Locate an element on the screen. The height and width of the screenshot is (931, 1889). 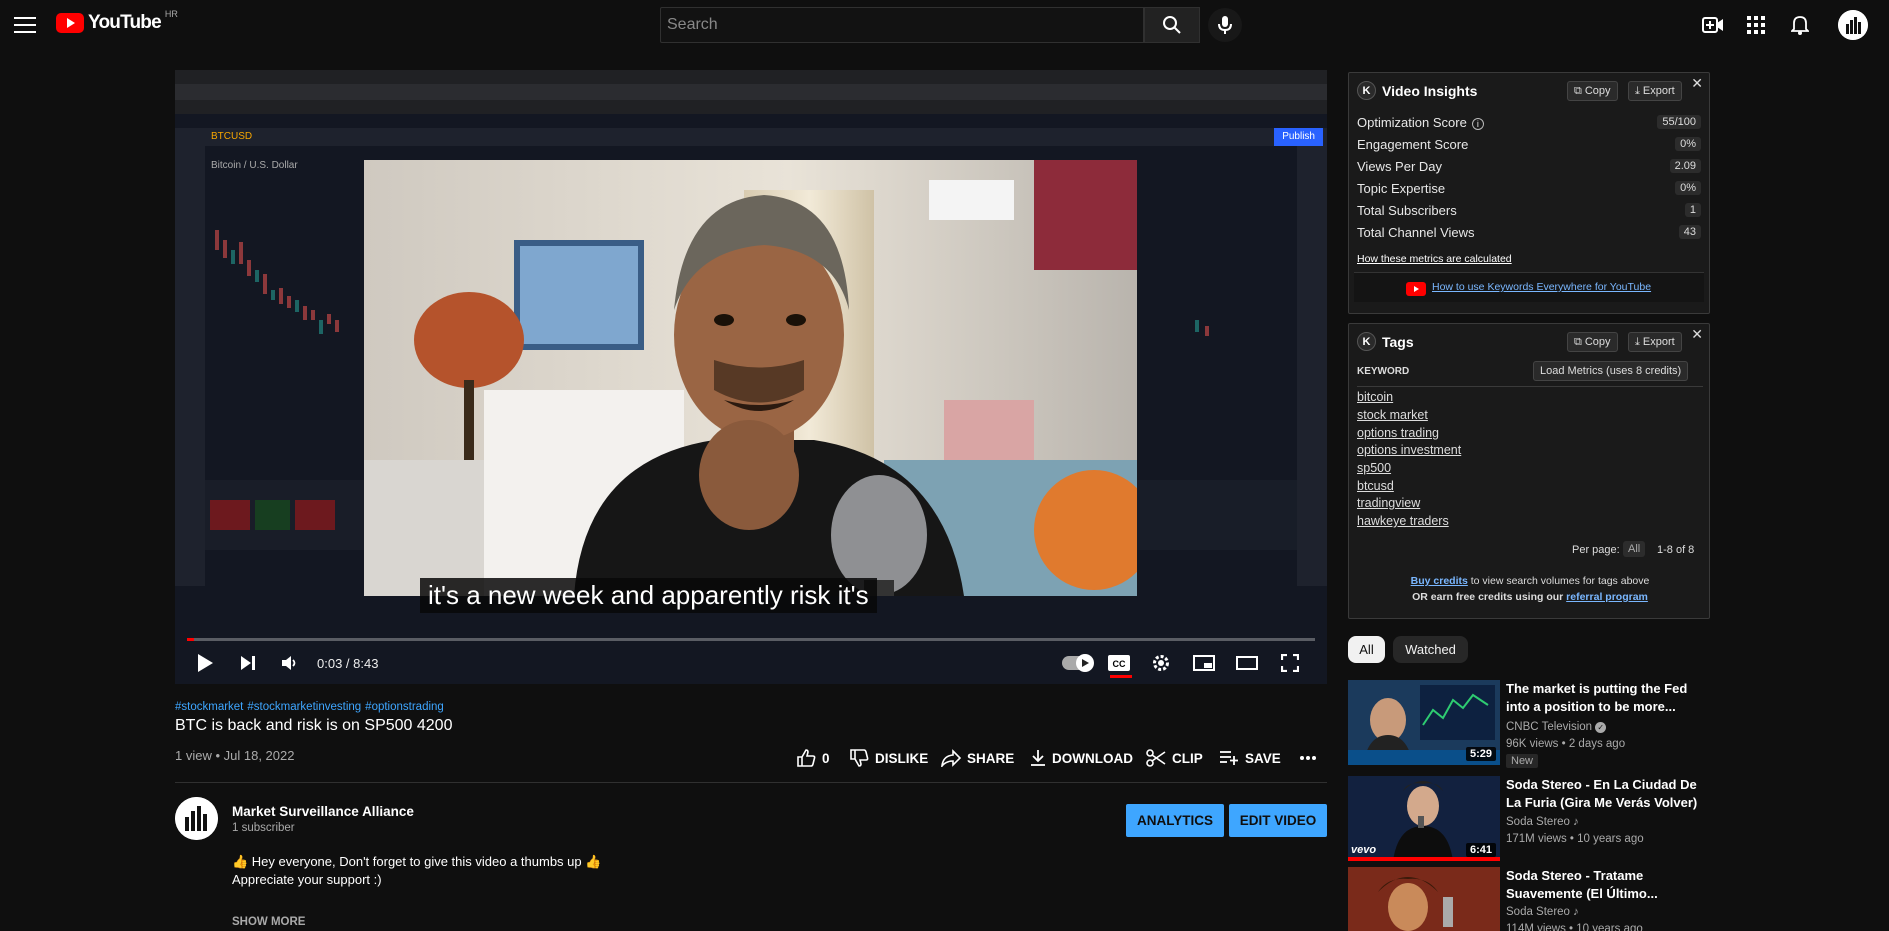
hashtag-link: #stockmarketinvesting is located at coordinates (304, 707).